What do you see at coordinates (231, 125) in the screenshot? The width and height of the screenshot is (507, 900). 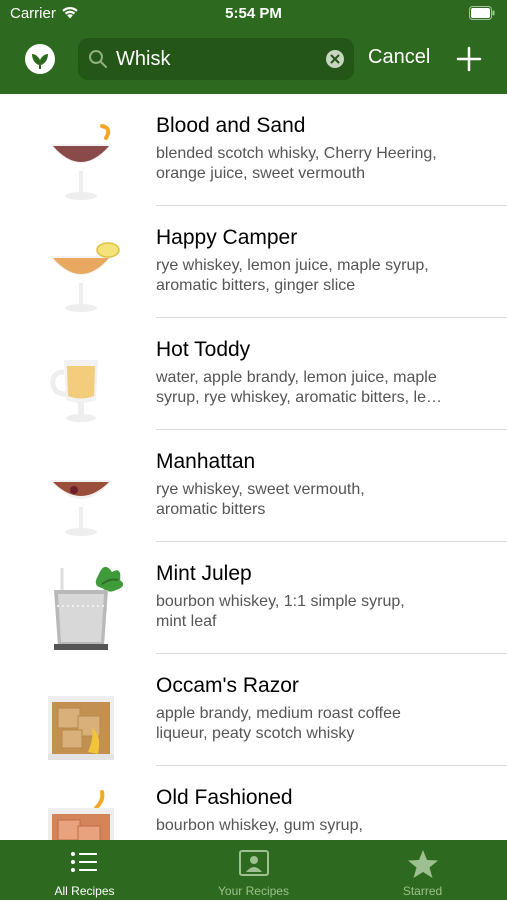 I see `recipe-title: Blood and Sand` at bounding box center [231, 125].